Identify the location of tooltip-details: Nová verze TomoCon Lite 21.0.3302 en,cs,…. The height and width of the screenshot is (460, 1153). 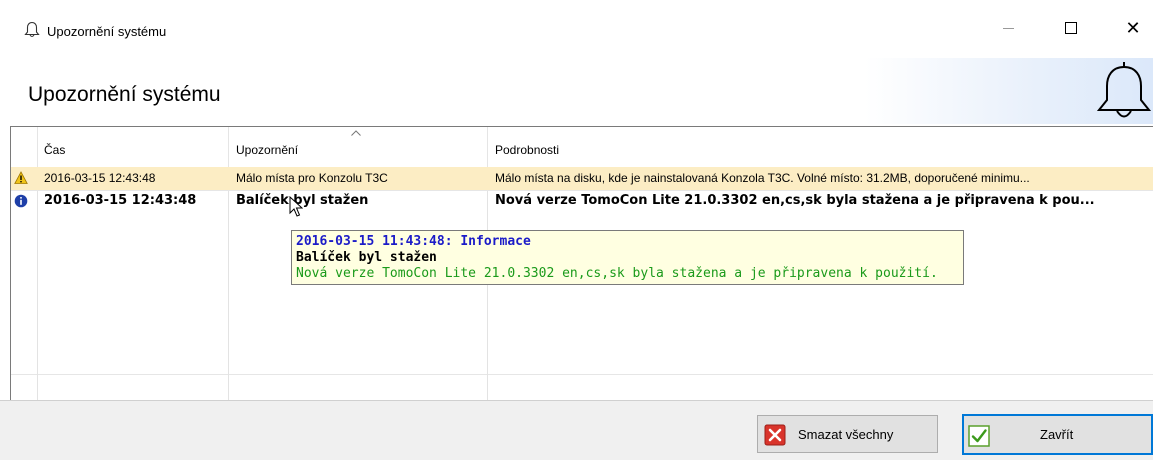
(617, 273).